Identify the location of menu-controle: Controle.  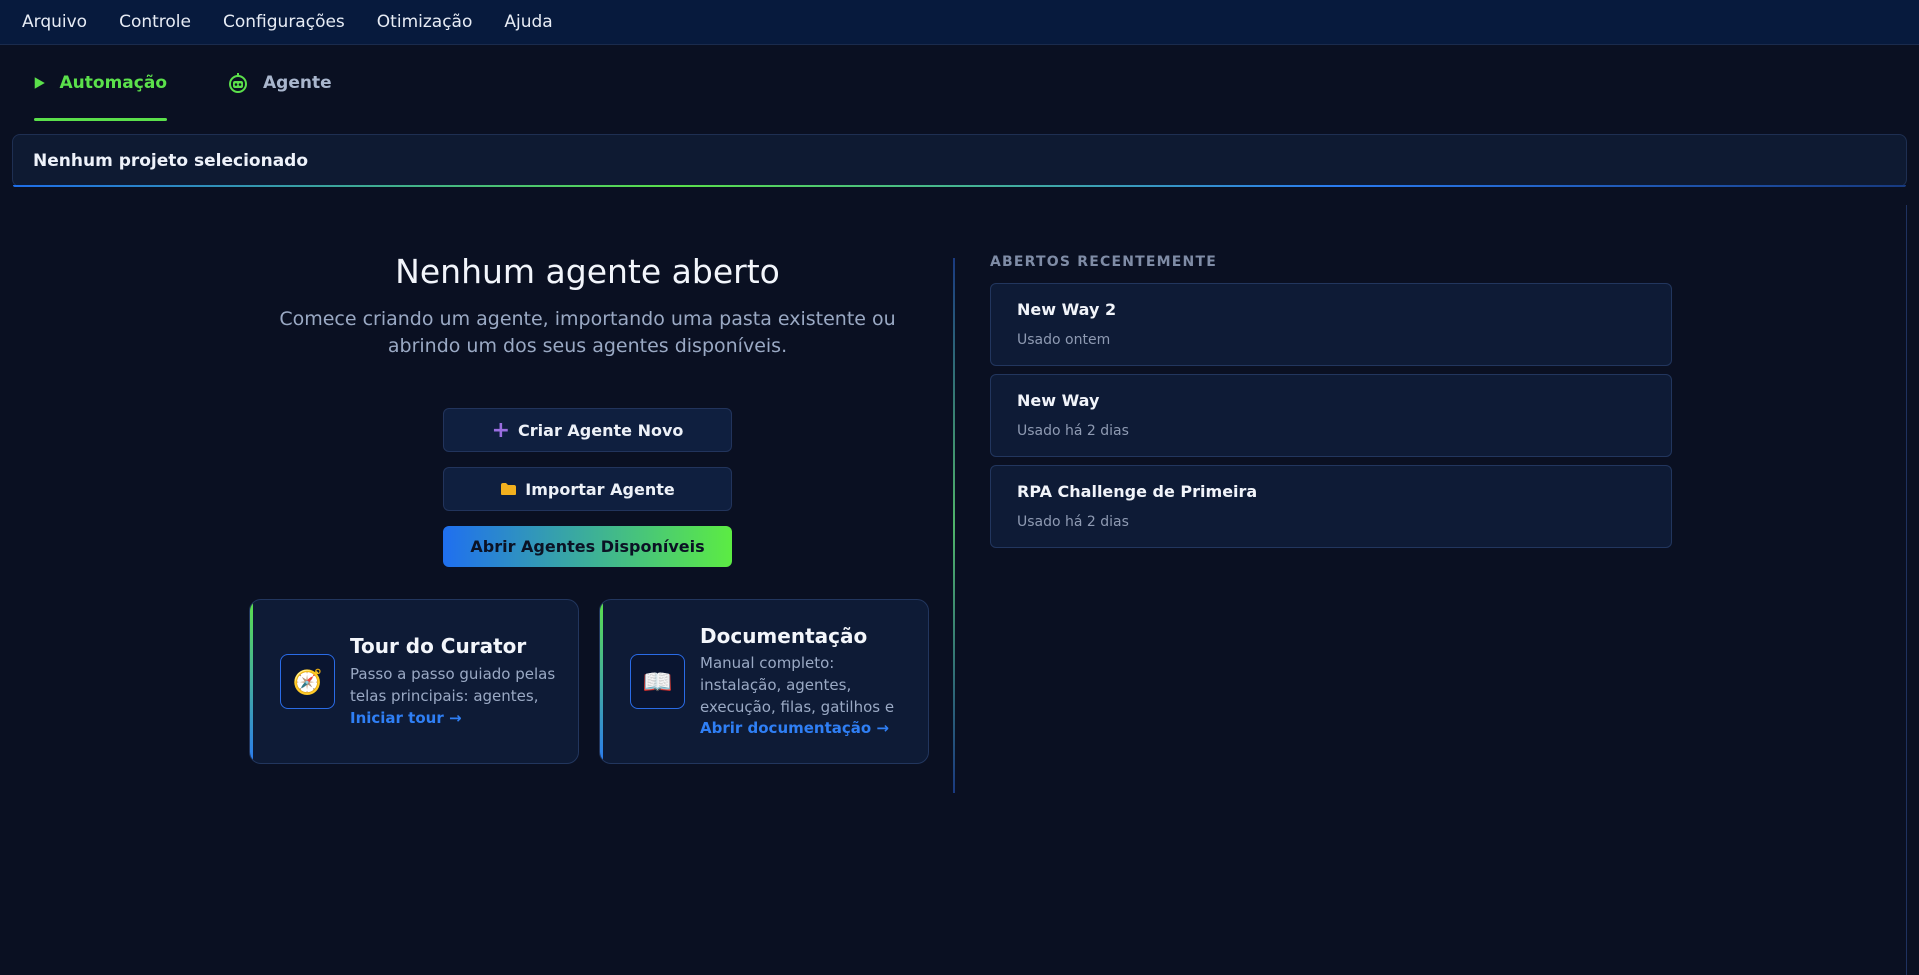
(155, 22).